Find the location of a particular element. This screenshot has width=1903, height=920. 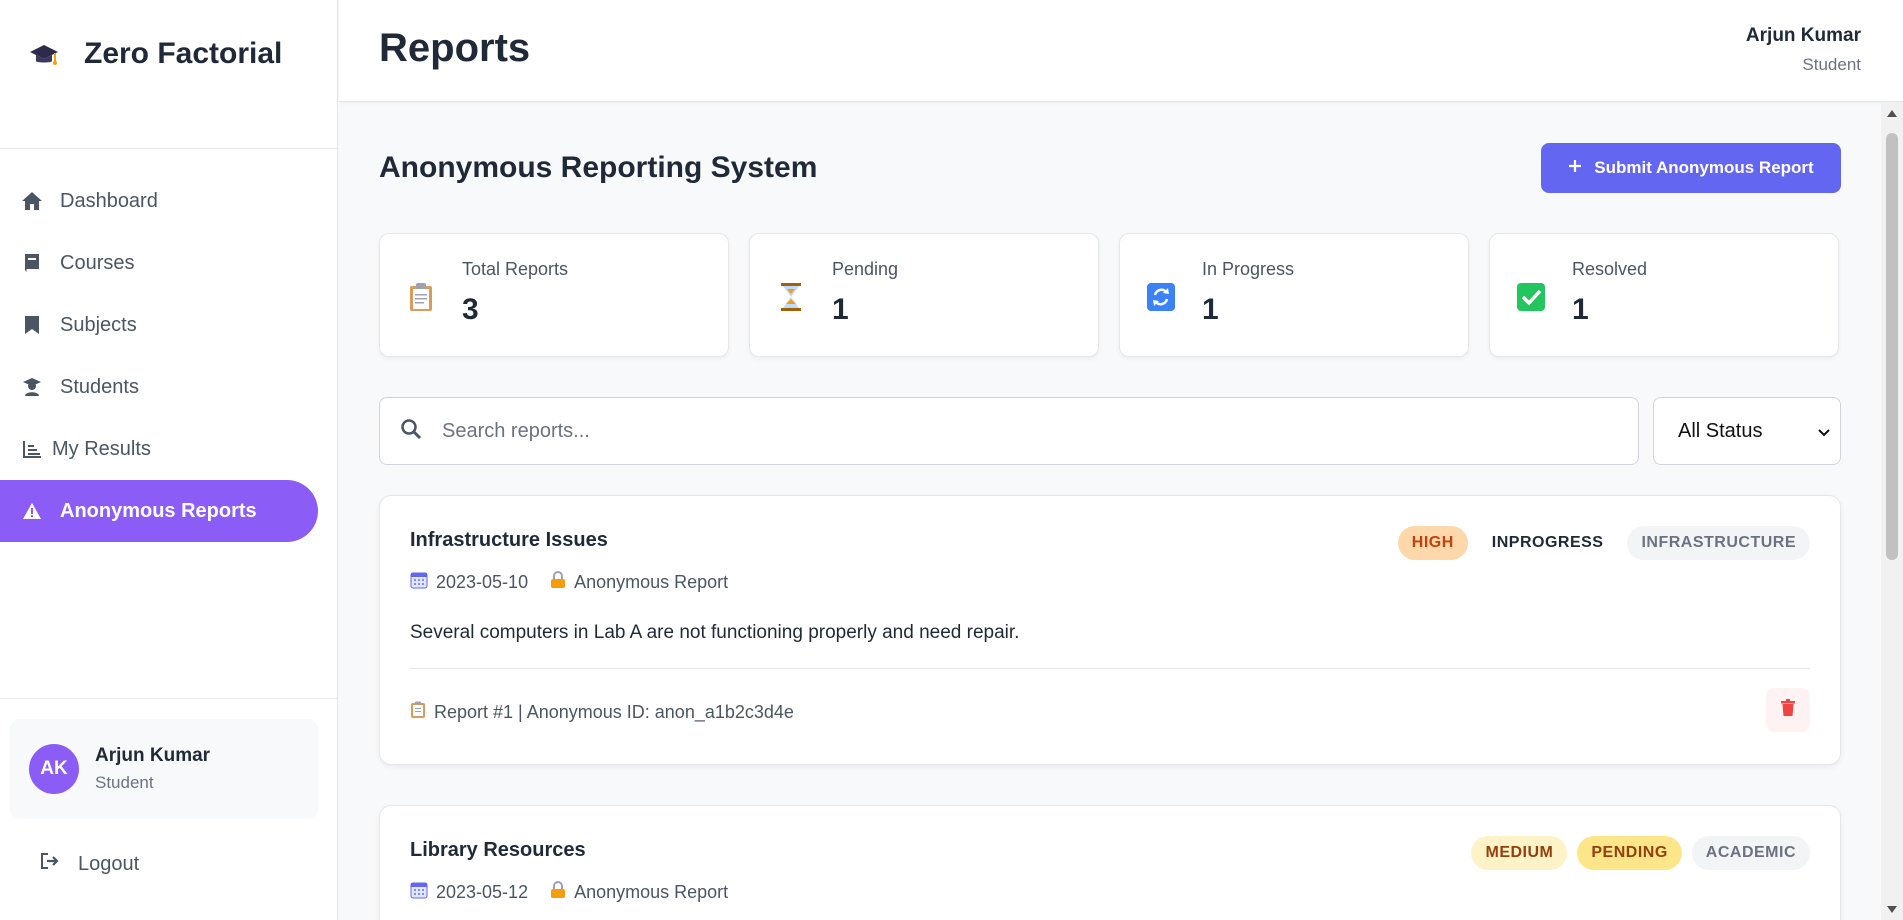

sidebar-item-label: My Results is located at coordinates (101, 448).